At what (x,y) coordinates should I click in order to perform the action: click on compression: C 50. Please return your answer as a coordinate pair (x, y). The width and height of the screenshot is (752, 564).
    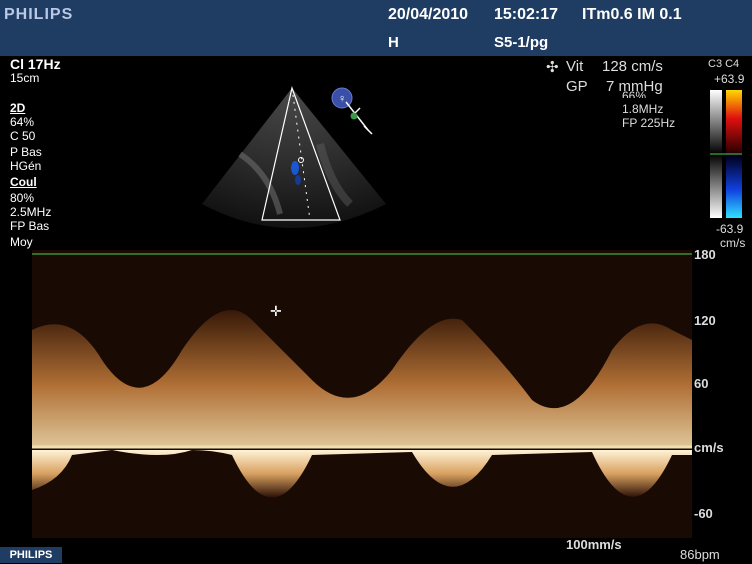
    Looking at the image, I should click on (23, 136).